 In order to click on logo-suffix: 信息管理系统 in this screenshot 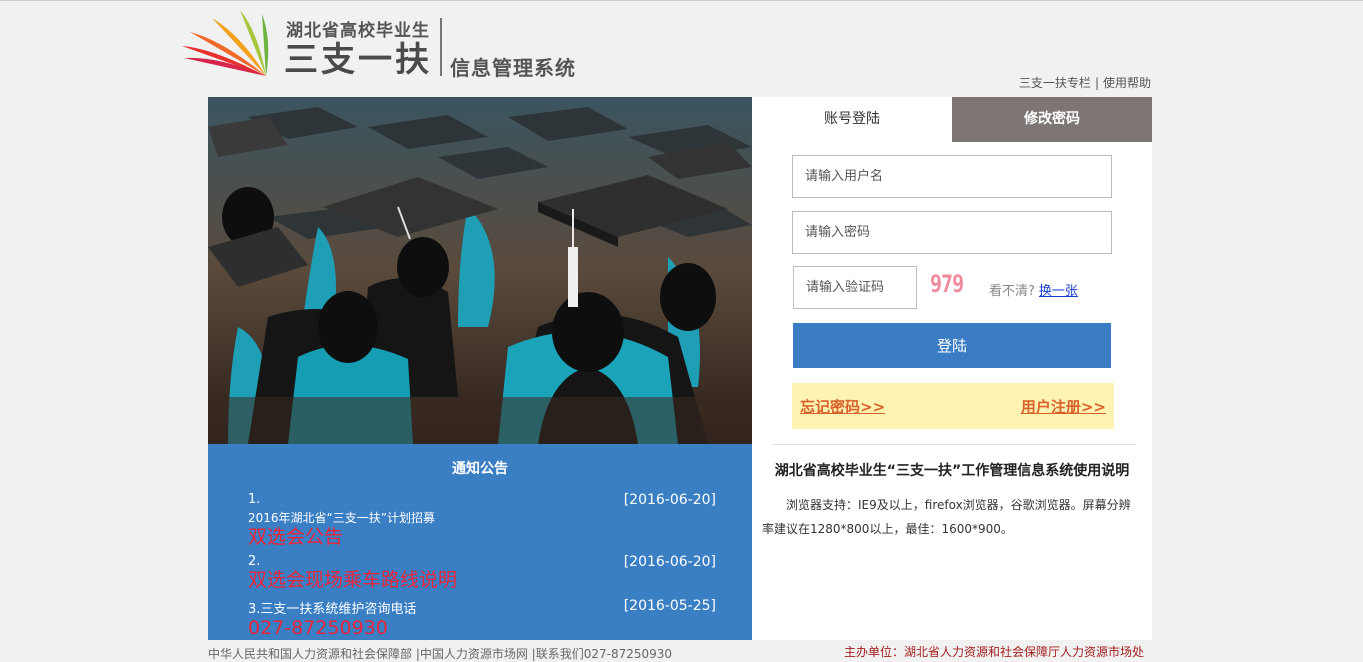, I will do `click(513, 68)`.